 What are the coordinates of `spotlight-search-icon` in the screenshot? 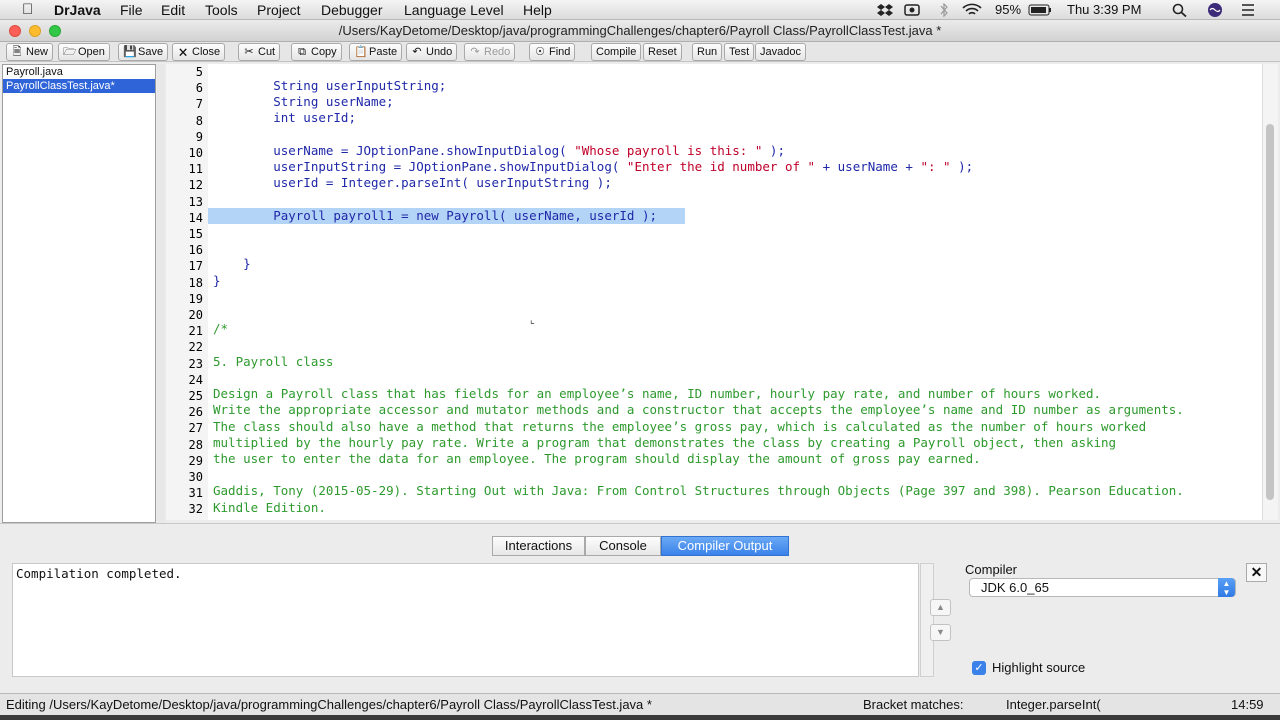 It's located at (1180, 10).